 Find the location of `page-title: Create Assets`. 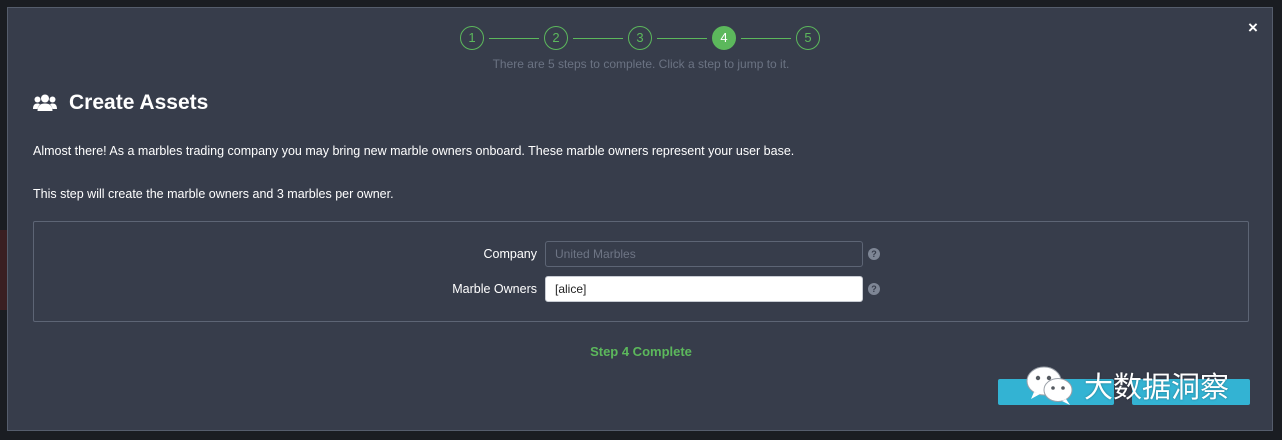

page-title: Create Assets is located at coordinates (139, 102).